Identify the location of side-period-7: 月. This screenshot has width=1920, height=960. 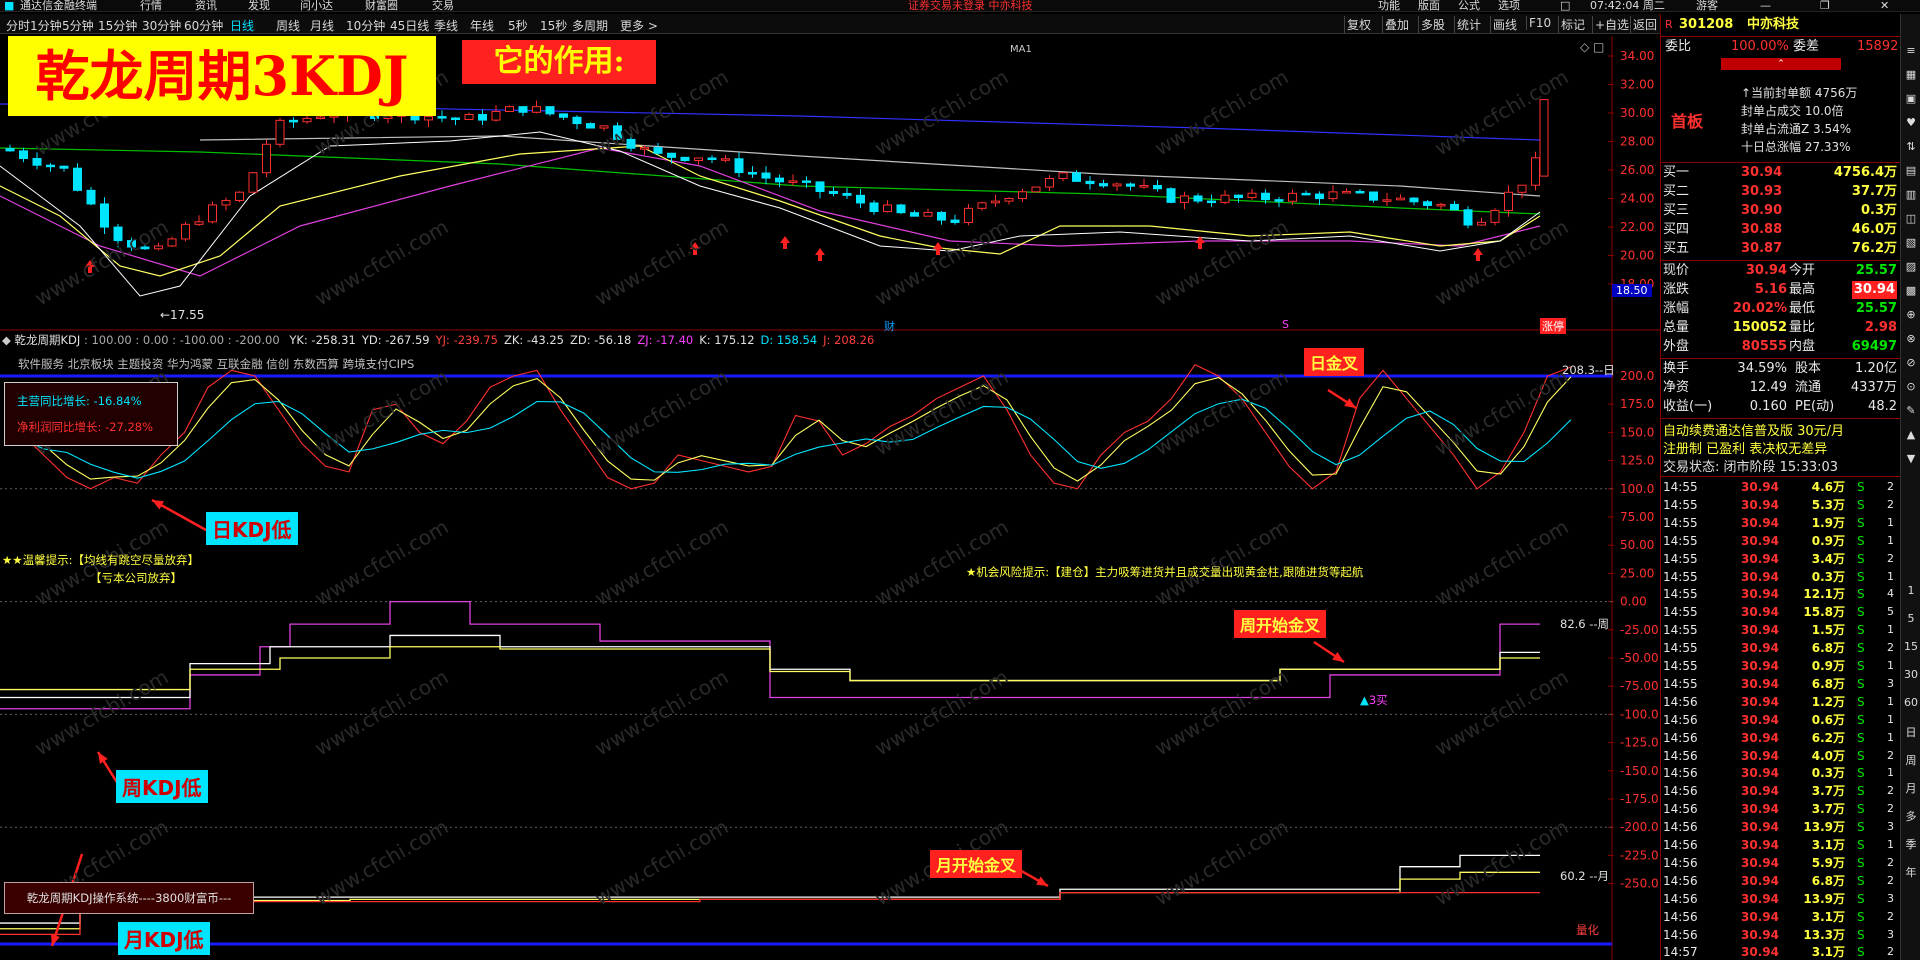
(1911, 788).